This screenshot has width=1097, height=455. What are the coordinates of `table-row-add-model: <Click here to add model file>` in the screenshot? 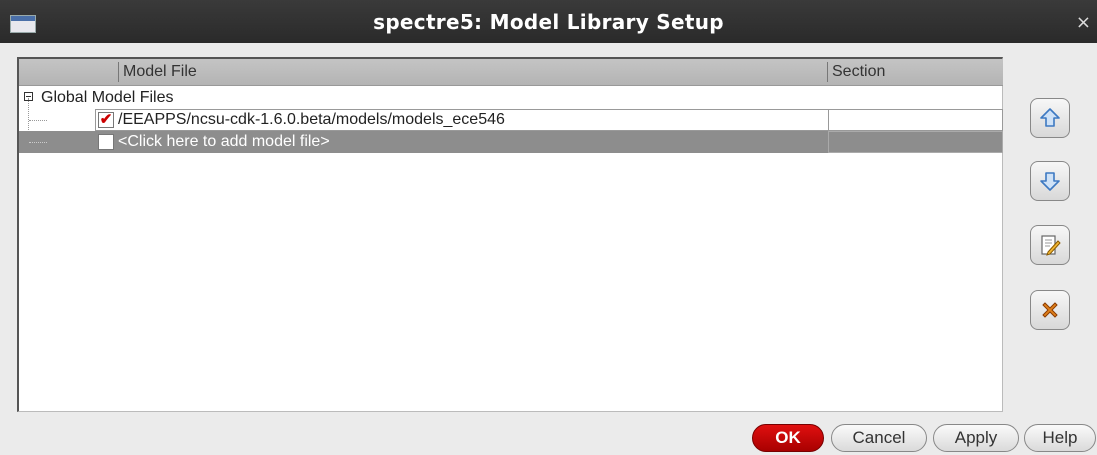 It's located at (511, 142).